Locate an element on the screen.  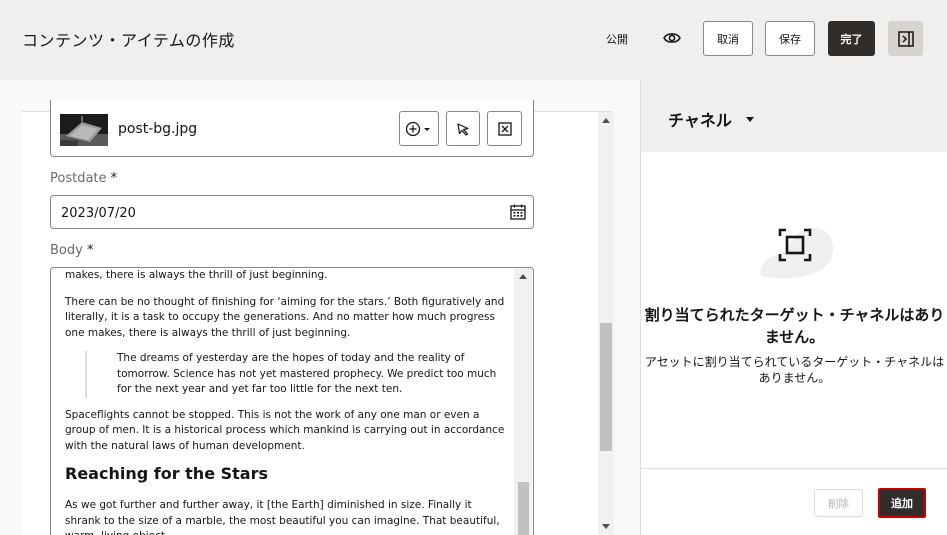
page-scrollbar-thumb is located at coordinates (606, 387).